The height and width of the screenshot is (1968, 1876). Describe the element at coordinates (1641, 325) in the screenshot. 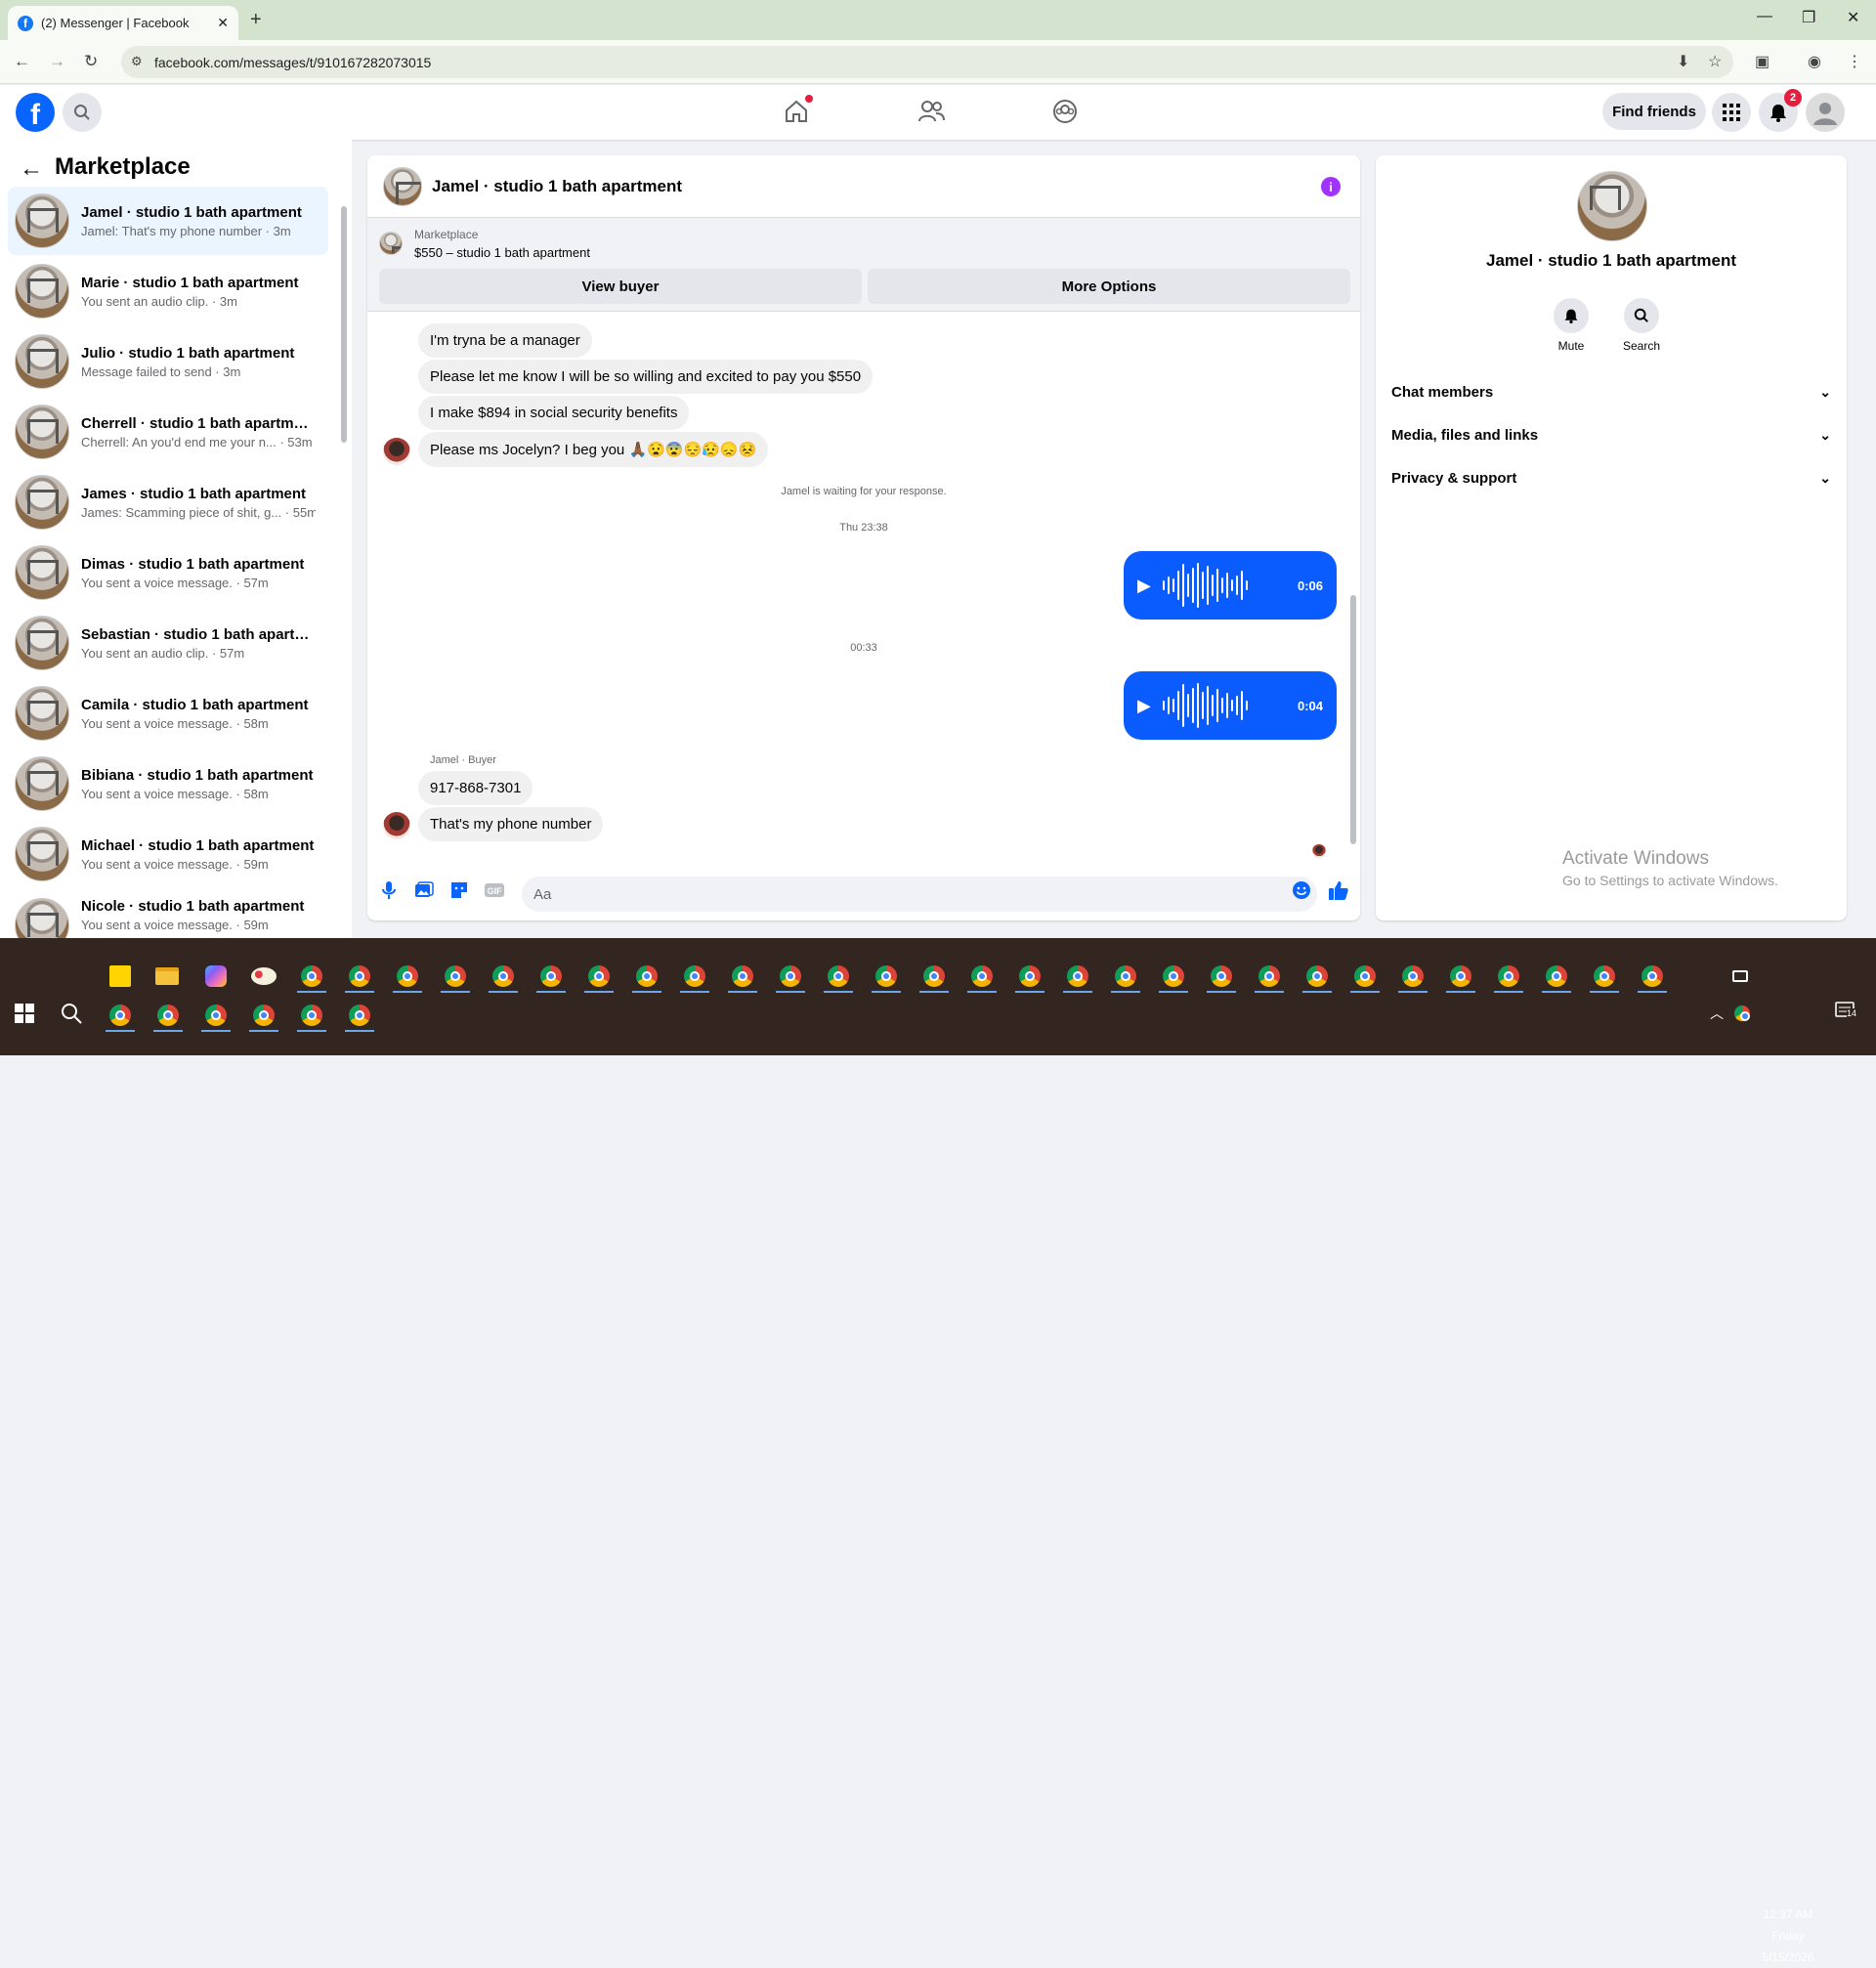

I see `search-in-conversation-button: Search` at that location.